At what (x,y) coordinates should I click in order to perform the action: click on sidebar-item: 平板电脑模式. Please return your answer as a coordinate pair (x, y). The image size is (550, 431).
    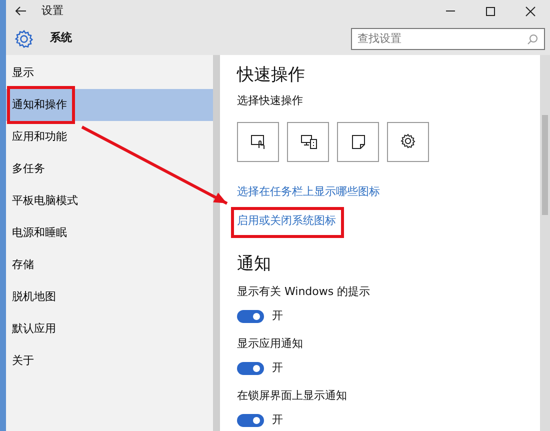
    Looking at the image, I should click on (109, 201).